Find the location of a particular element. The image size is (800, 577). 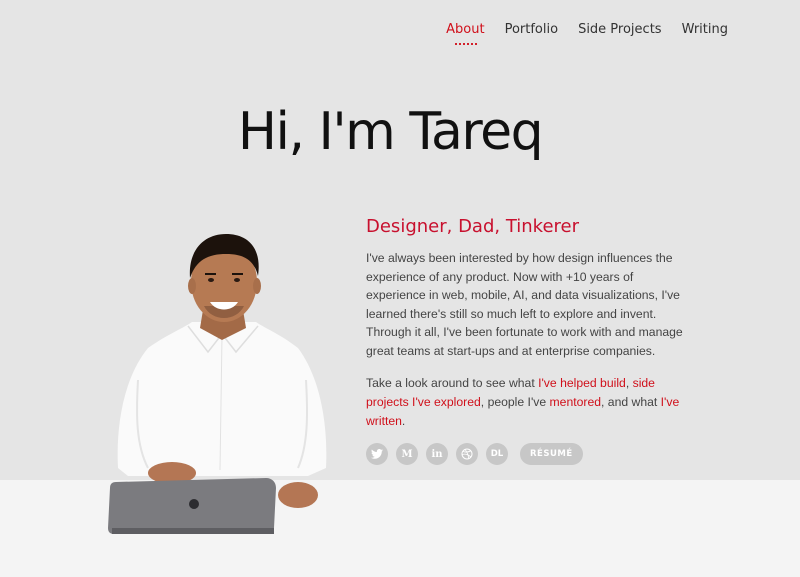

twitter-icon is located at coordinates (377, 454).